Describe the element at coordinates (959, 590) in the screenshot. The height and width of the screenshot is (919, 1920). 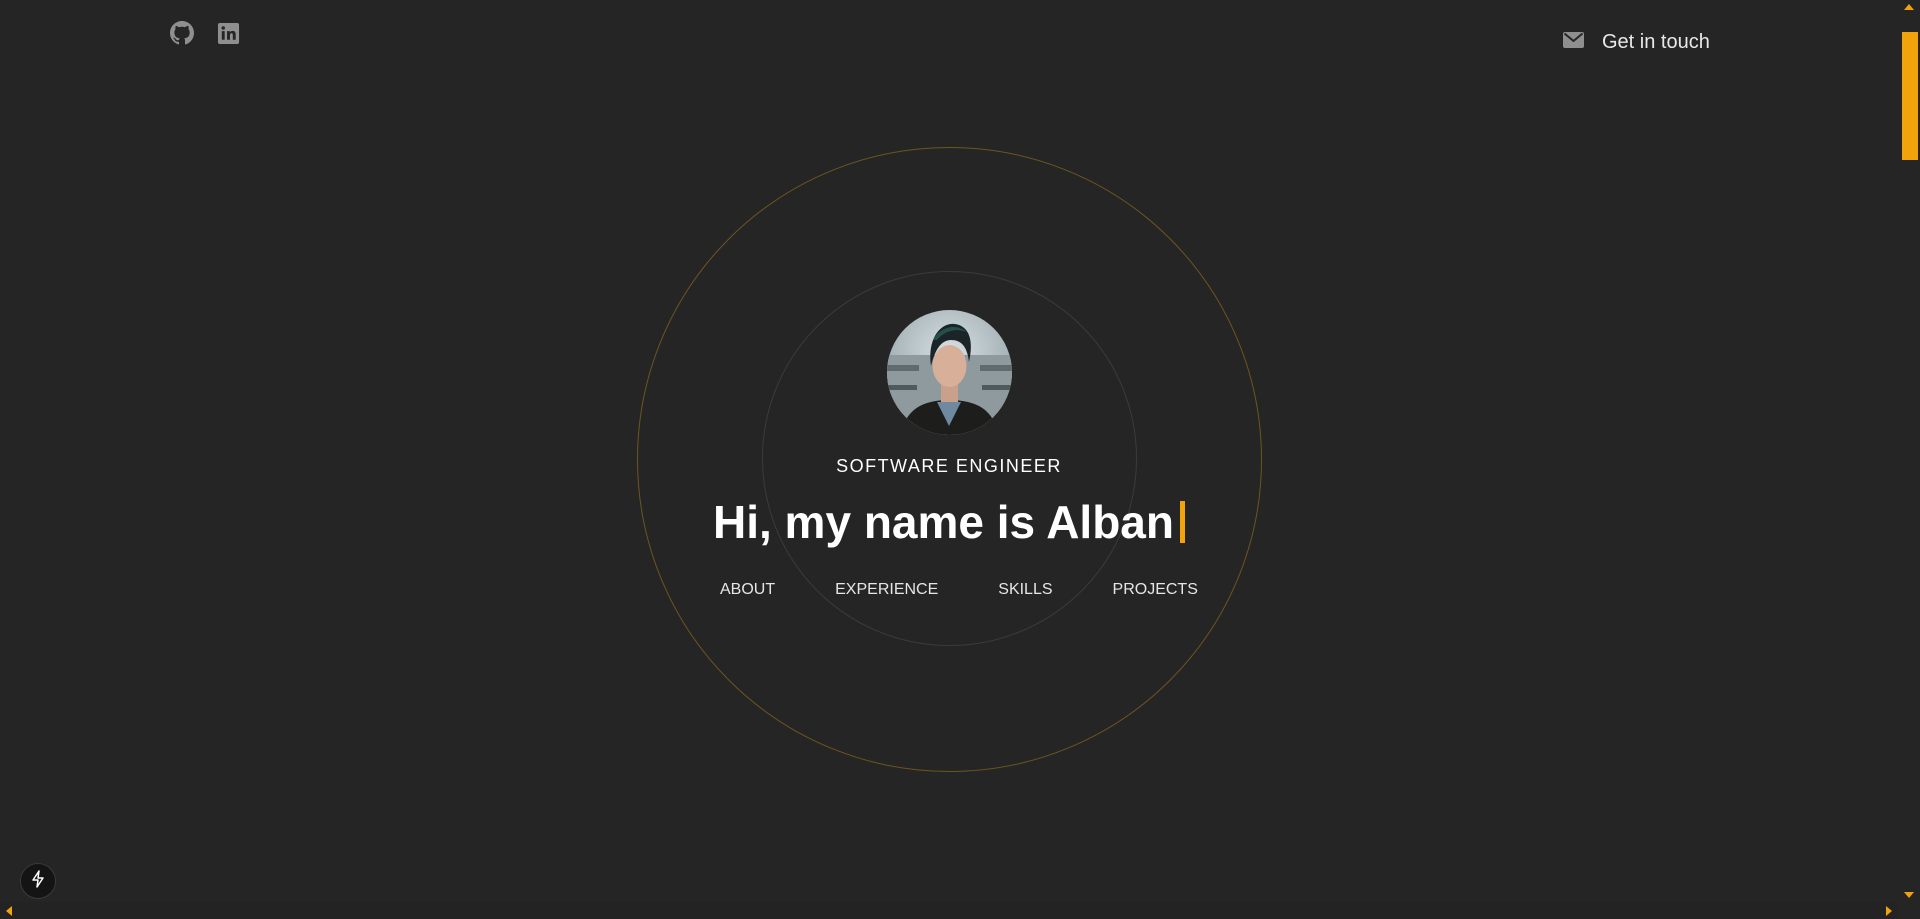
I see `section-nav: ABOUT EXPERIENCE SKILLS PROJECTS` at that location.